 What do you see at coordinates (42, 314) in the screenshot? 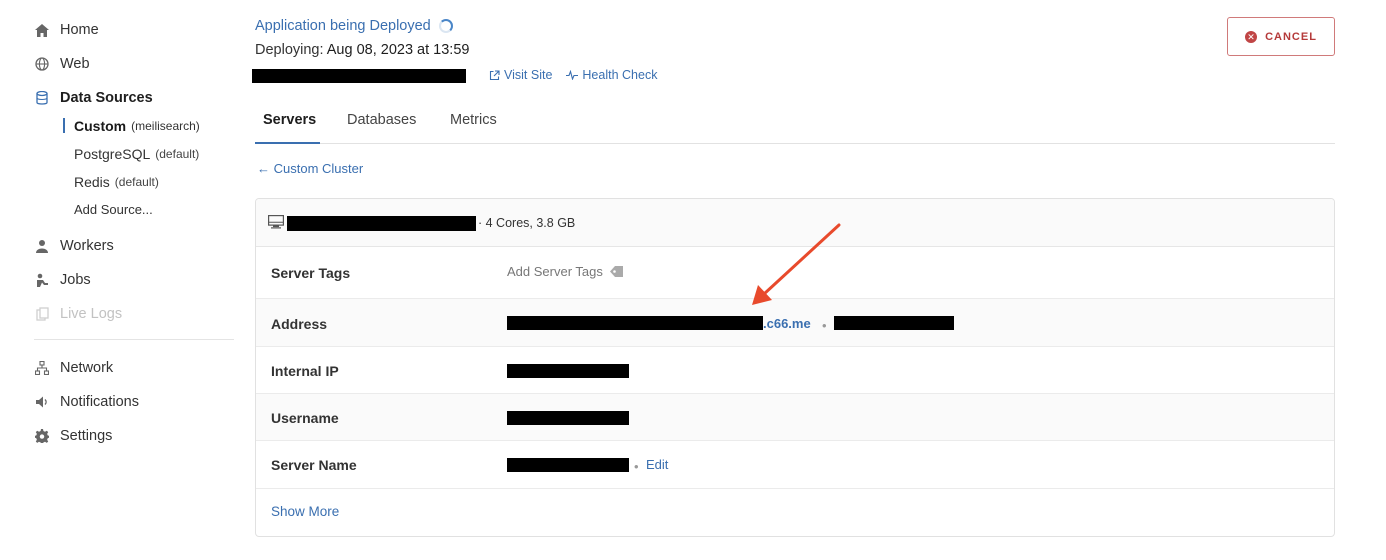
I see `copy-icon` at bounding box center [42, 314].